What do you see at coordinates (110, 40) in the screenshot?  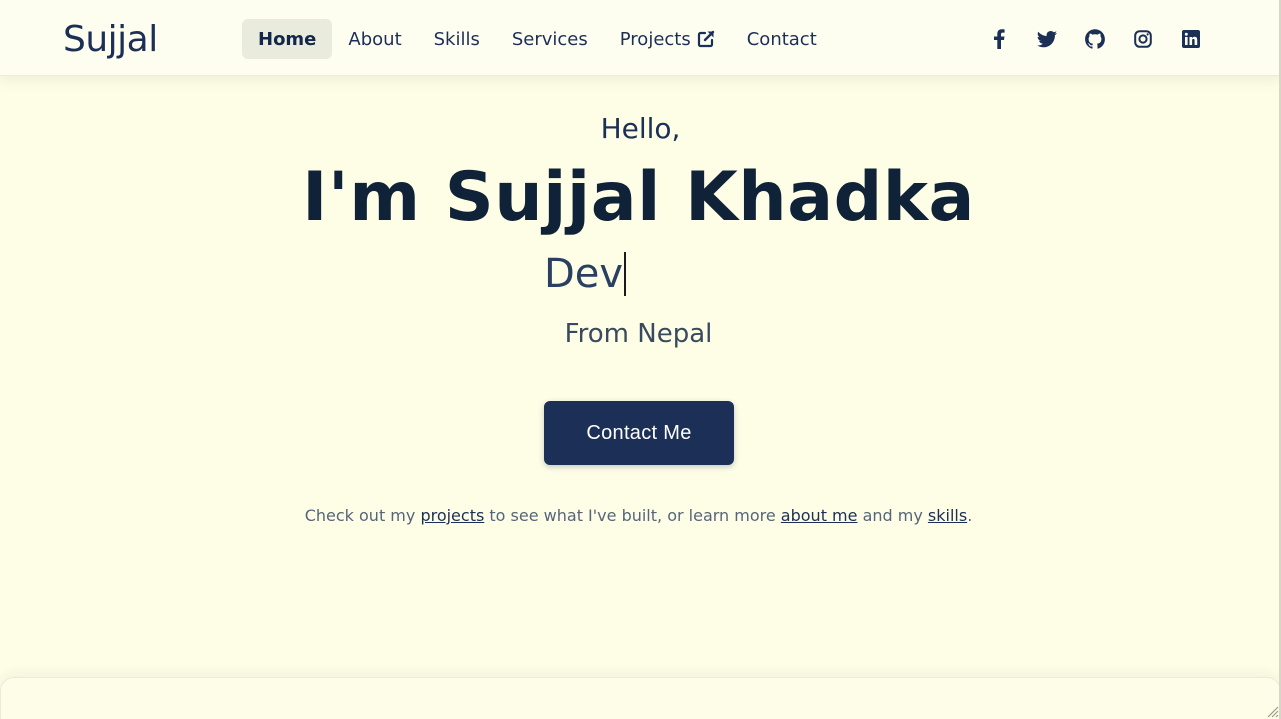 I see `brand-logo: Sujjal` at bounding box center [110, 40].